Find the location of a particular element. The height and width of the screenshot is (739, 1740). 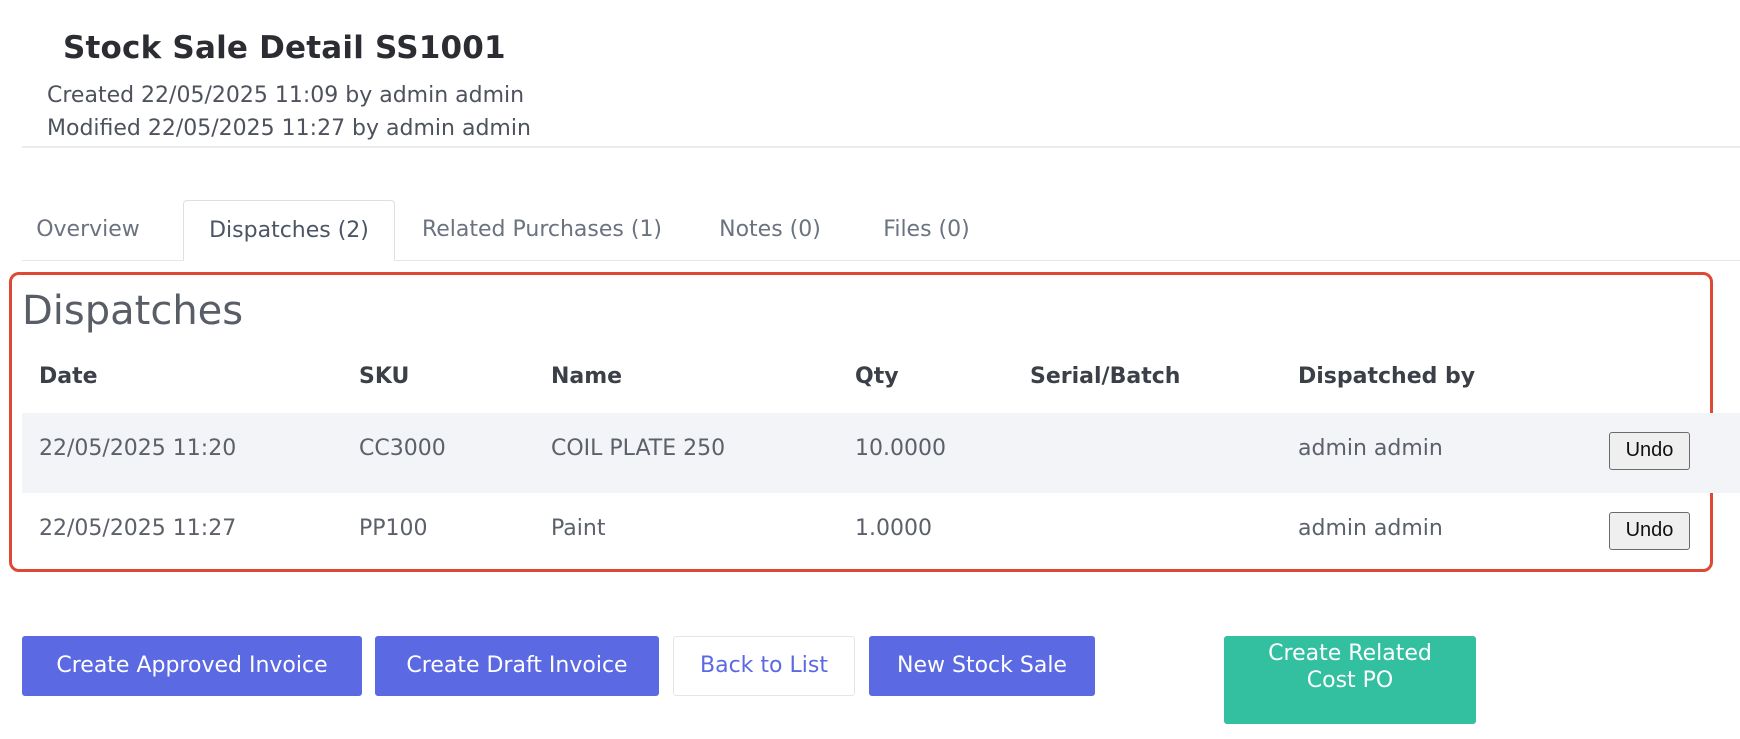

modified-info: Modified 22/05/2025 11:27 by admin admin is located at coordinates (289, 128).